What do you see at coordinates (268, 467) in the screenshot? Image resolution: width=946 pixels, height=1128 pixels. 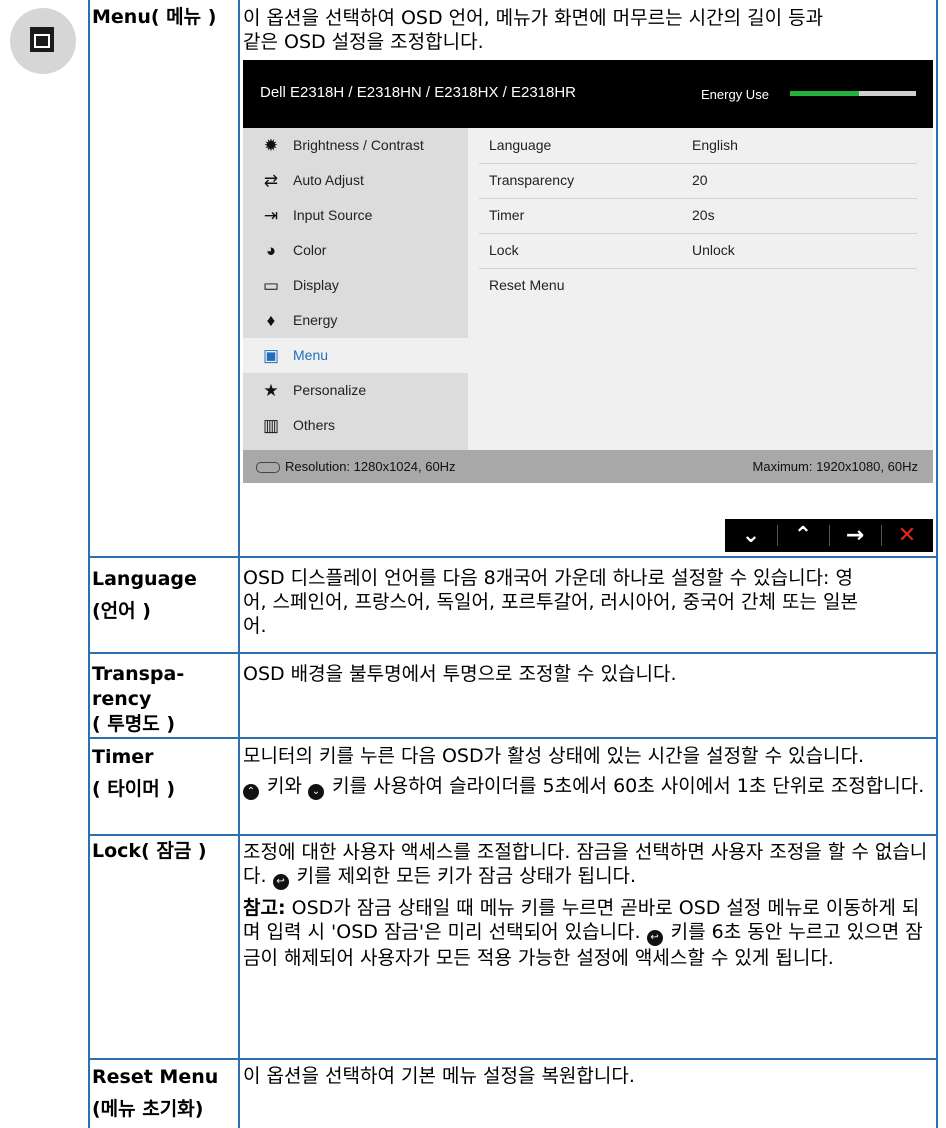 I see `vga-connector-icon` at bounding box center [268, 467].